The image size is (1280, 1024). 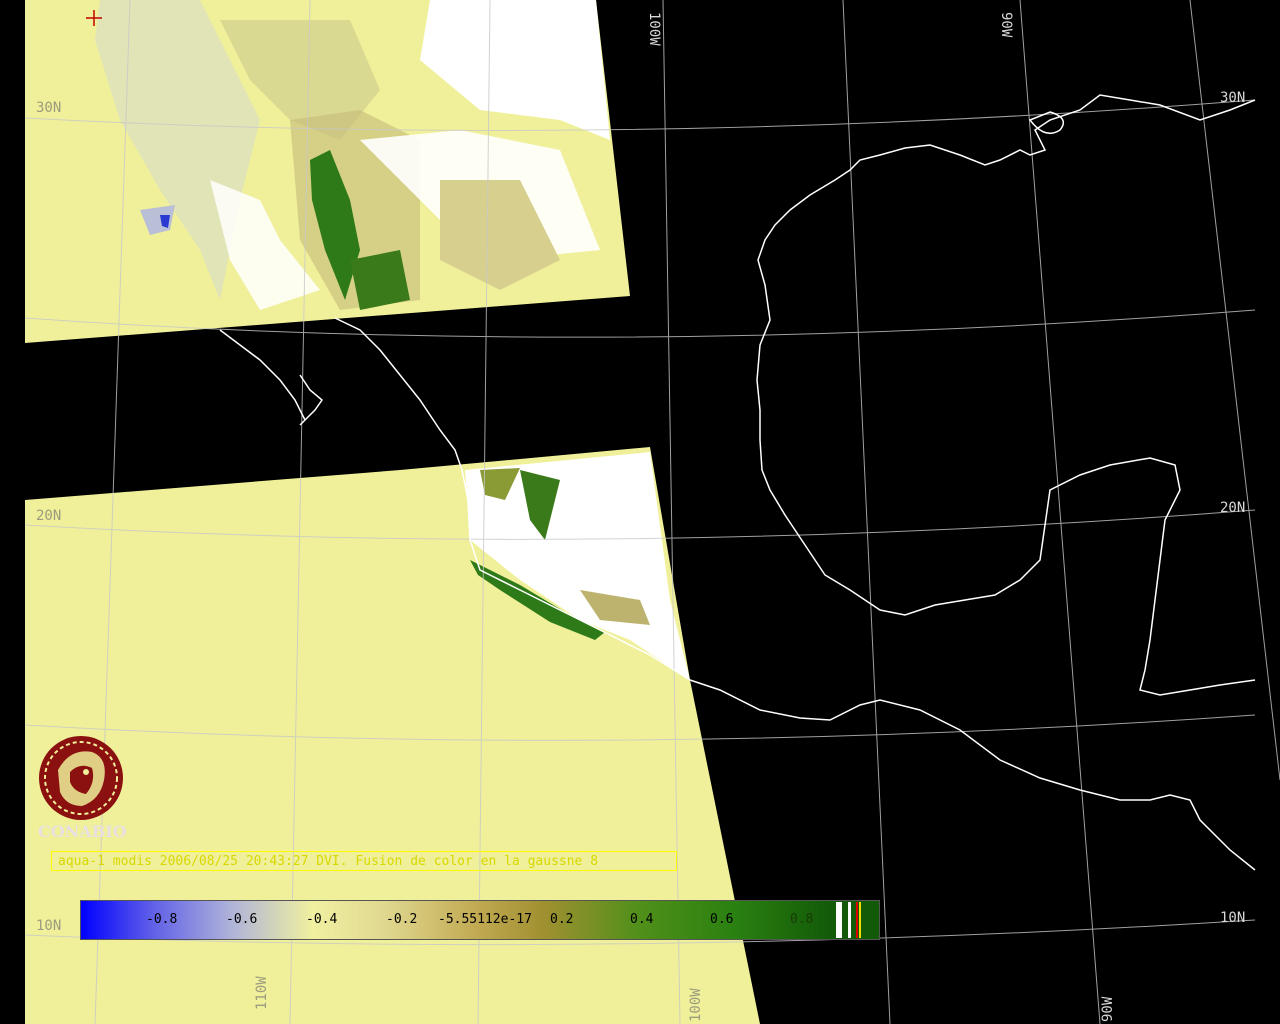 What do you see at coordinates (1232, 98) in the screenshot?
I see `lat-label-30n-right: 30N` at bounding box center [1232, 98].